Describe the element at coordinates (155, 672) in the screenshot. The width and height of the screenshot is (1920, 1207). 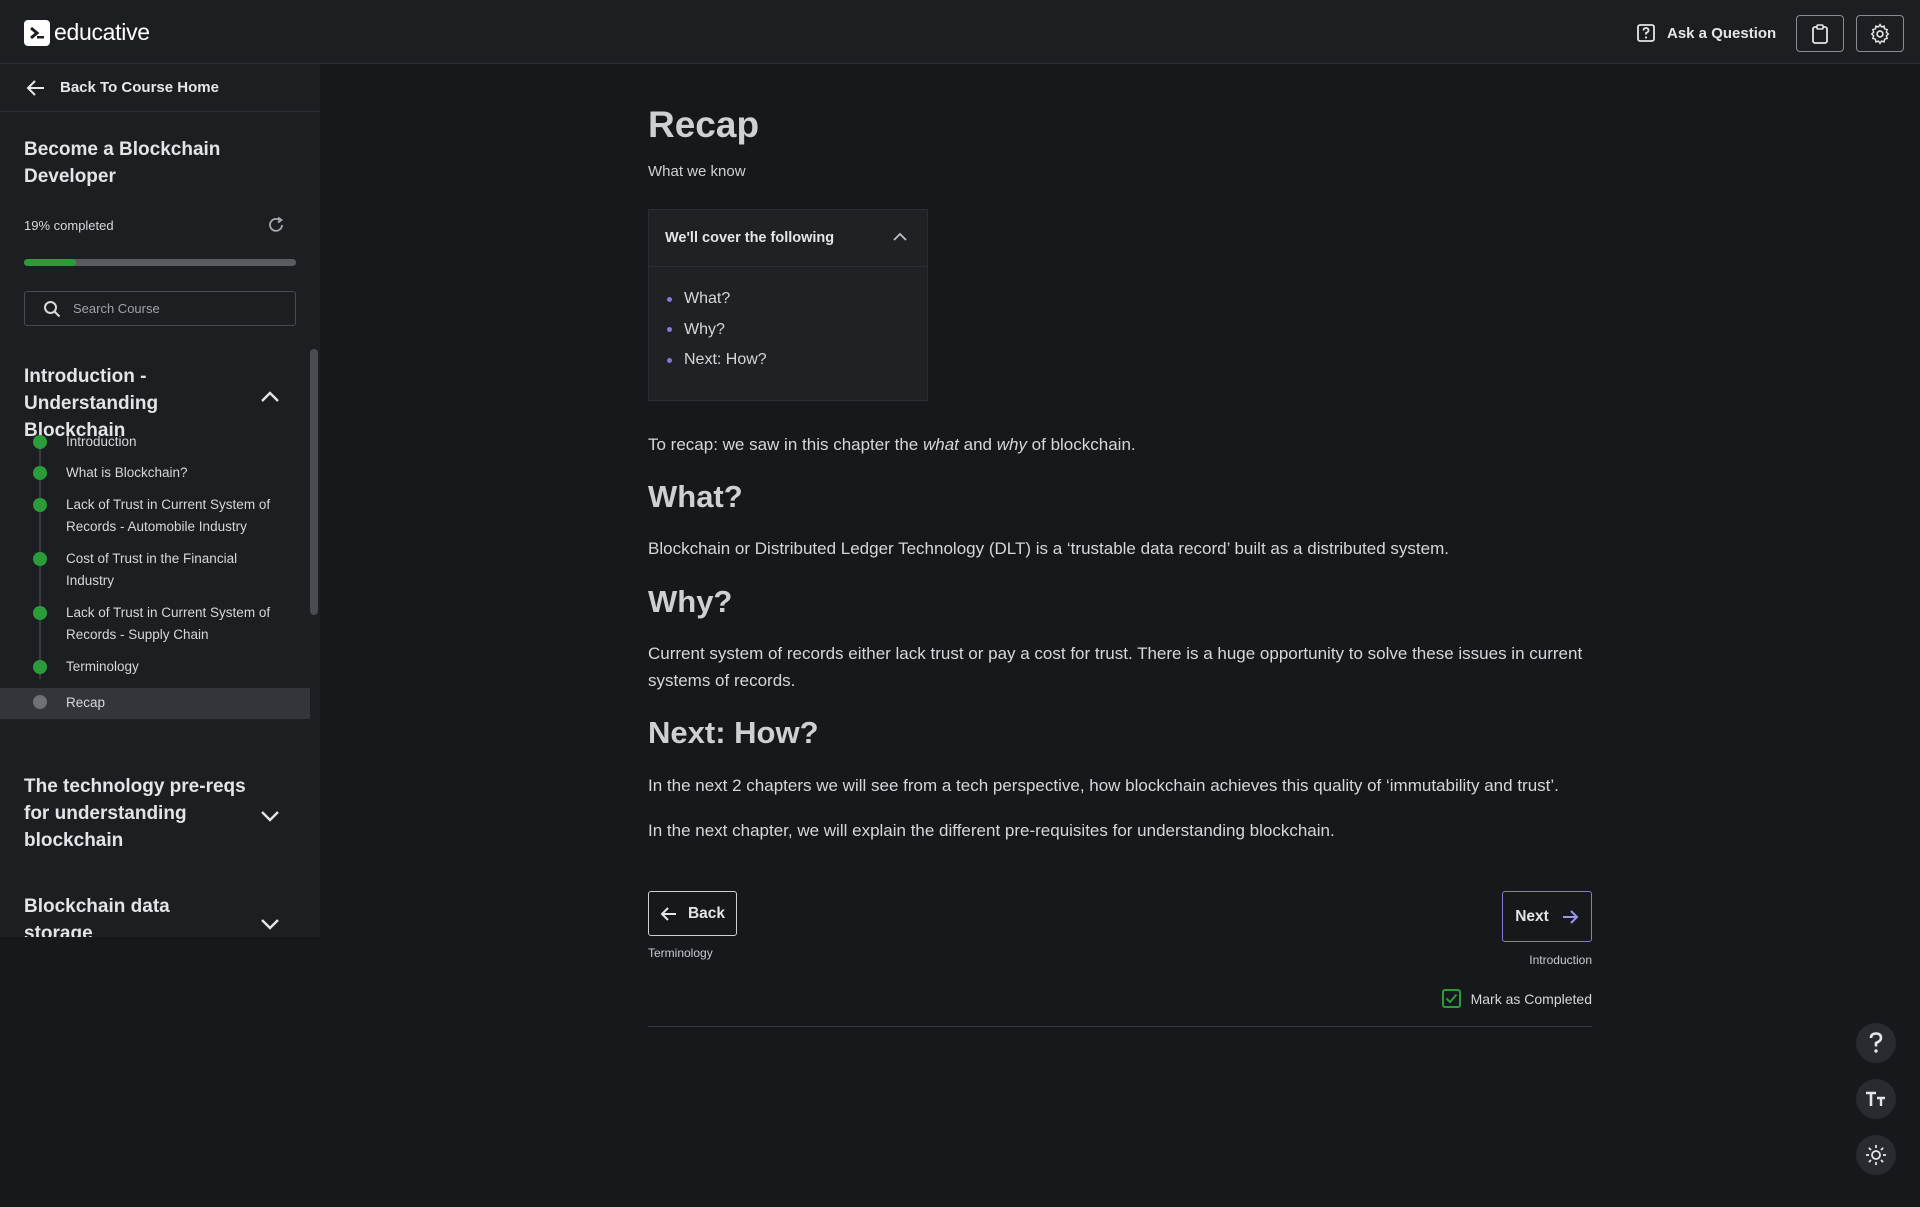
I see `lesson-terminology: Terminology` at that location.